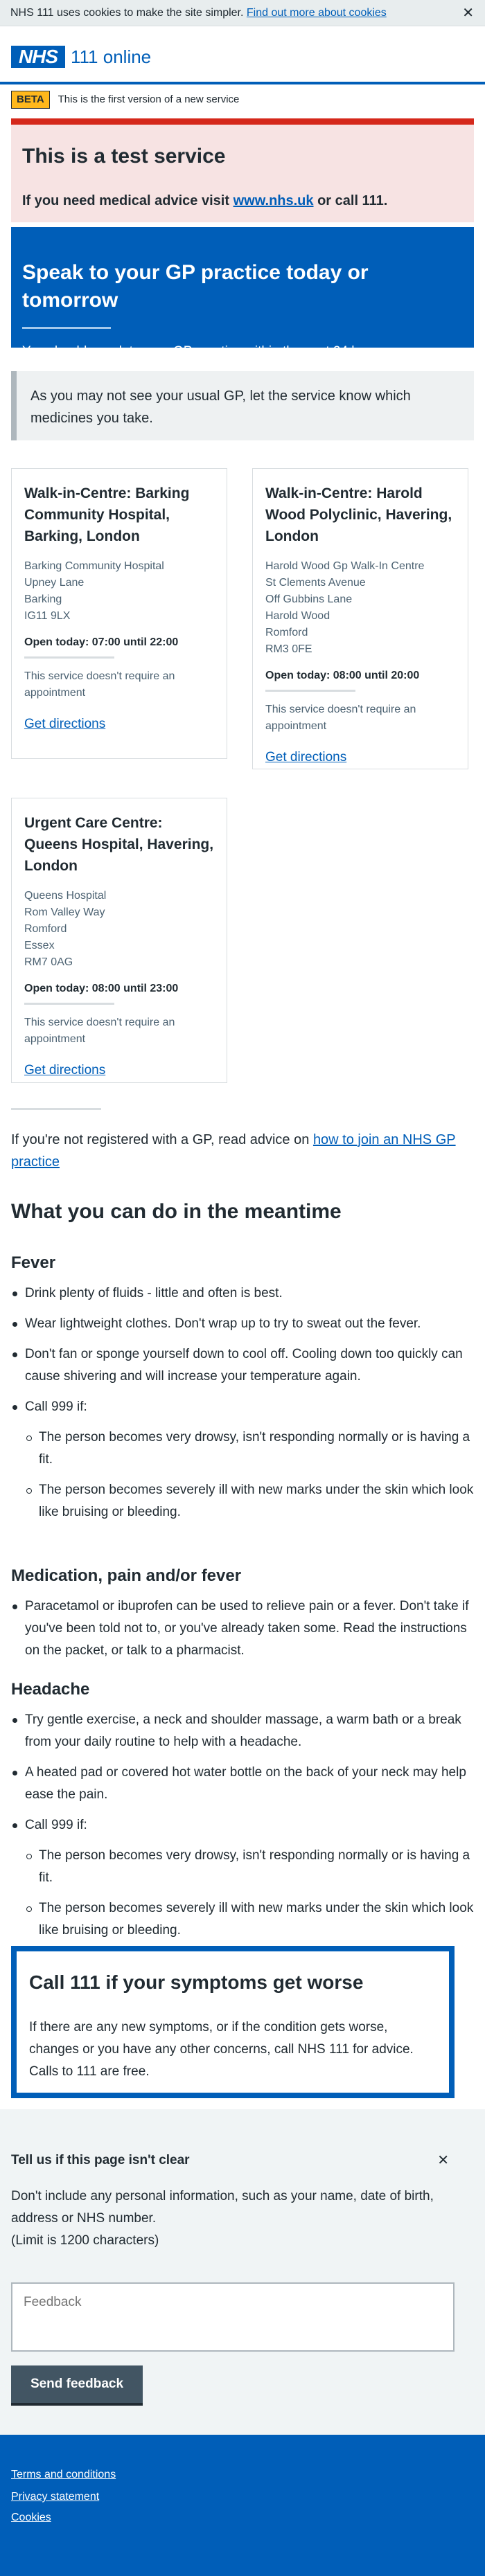 This screenshot has height=2576, width=485. Describe the element at coordinates (345, 566) in the screenshot. I see `address-line: Harold Wood Gp Walk-In Centre` at that location.